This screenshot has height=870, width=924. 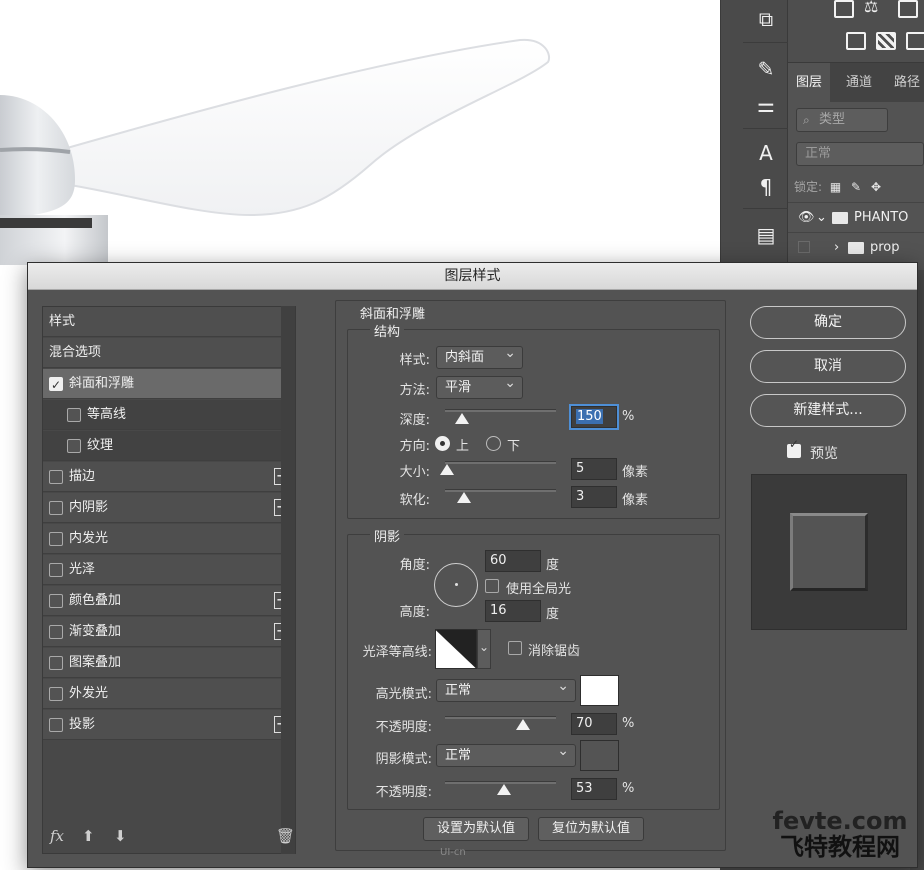 What do you see at coordinates (169, 415) in the screenshot?
I see `style-item: 等高线` at bounding box center [169, 415].